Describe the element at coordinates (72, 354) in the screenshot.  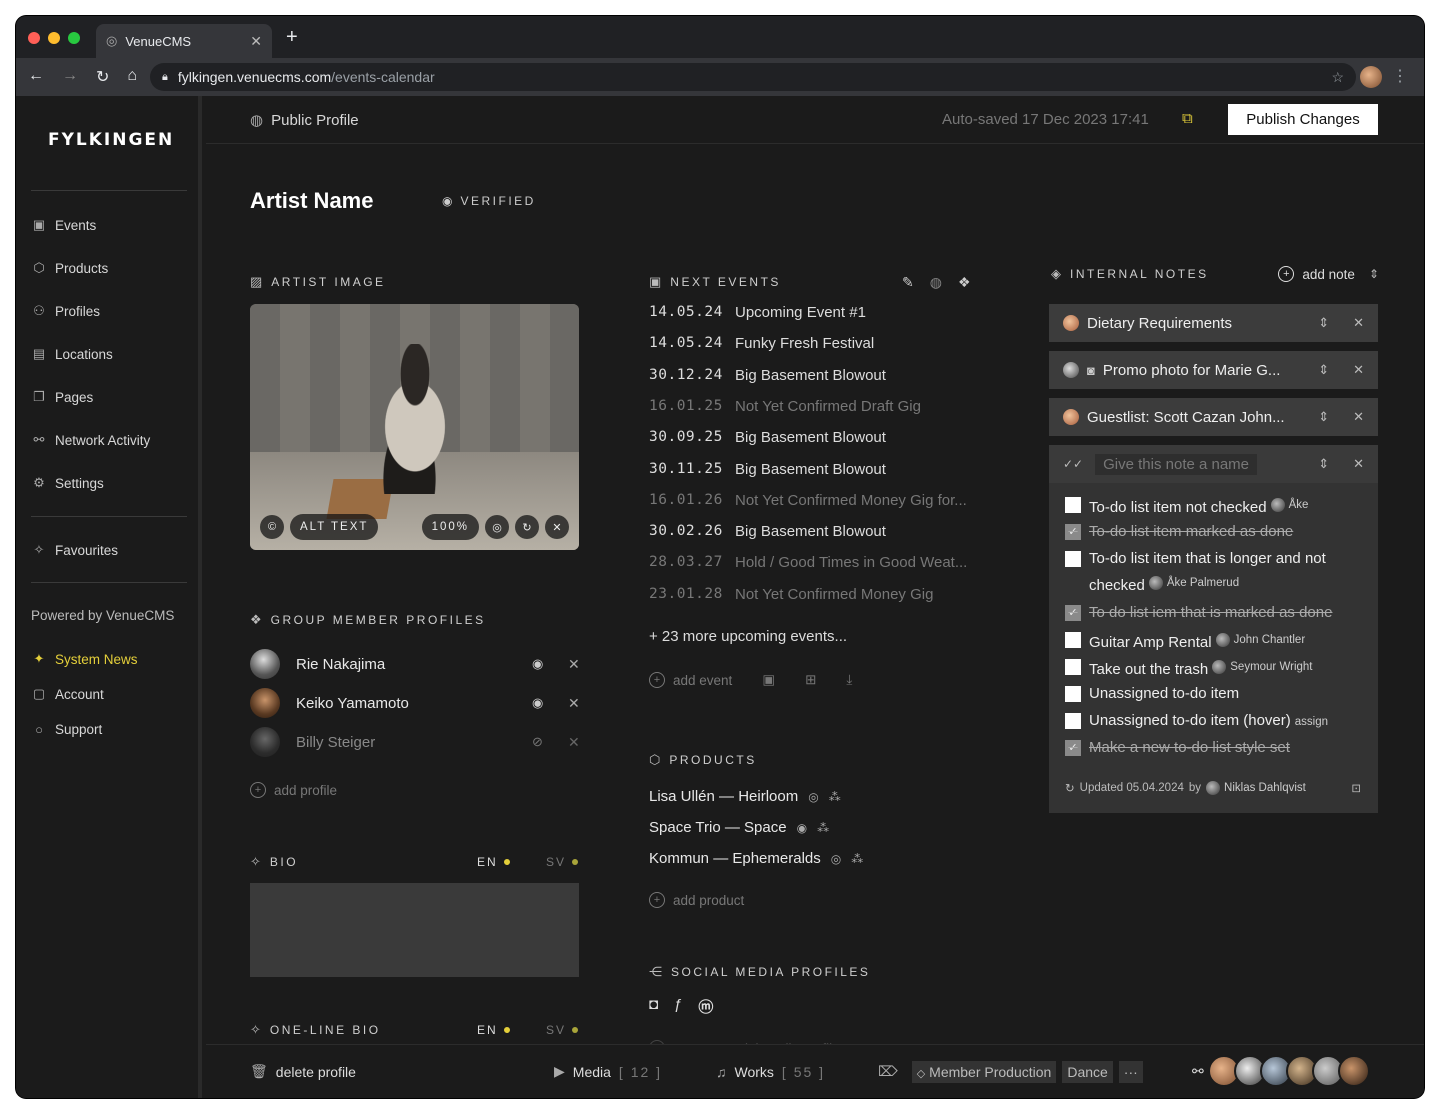
I see `sidebar-item-locations: ▤ Locations` at that location.